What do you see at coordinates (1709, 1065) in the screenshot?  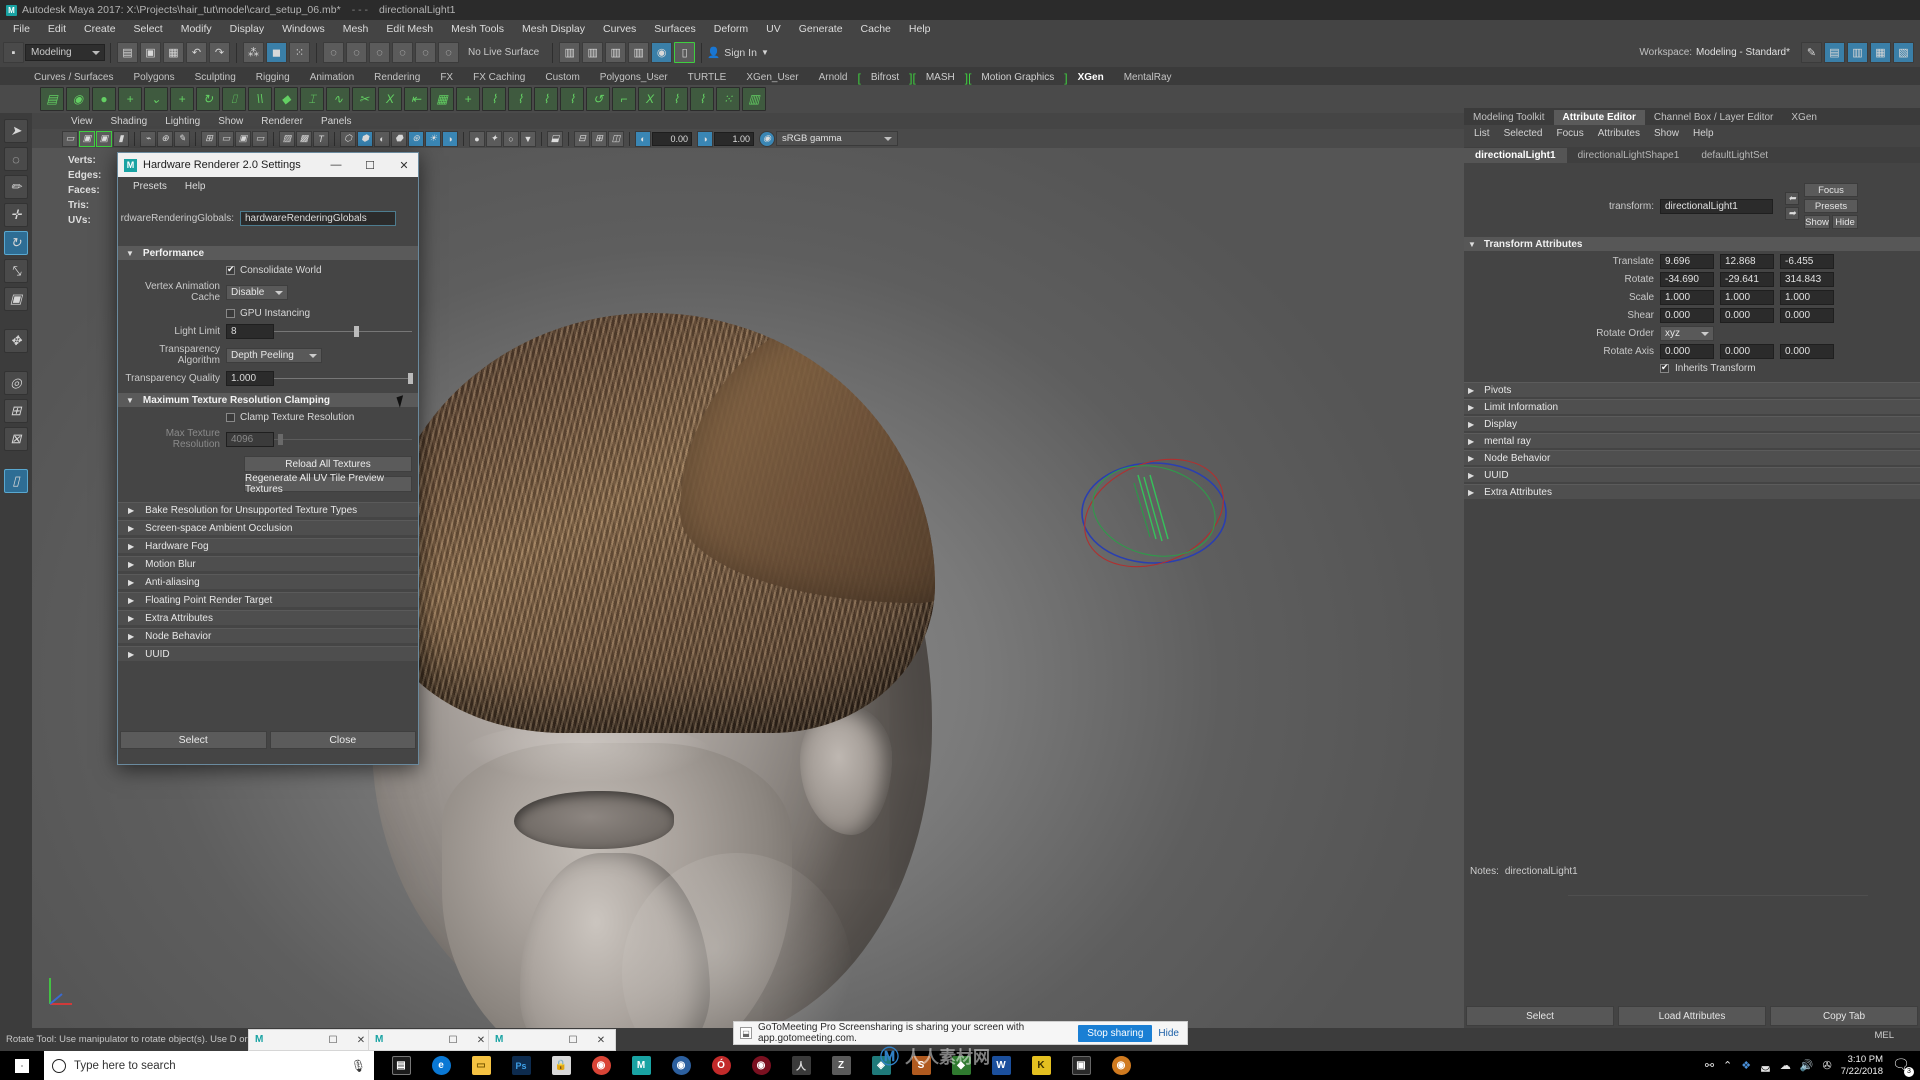 I see `share-icon: ⚯` at bounding box center [1709, 1065].